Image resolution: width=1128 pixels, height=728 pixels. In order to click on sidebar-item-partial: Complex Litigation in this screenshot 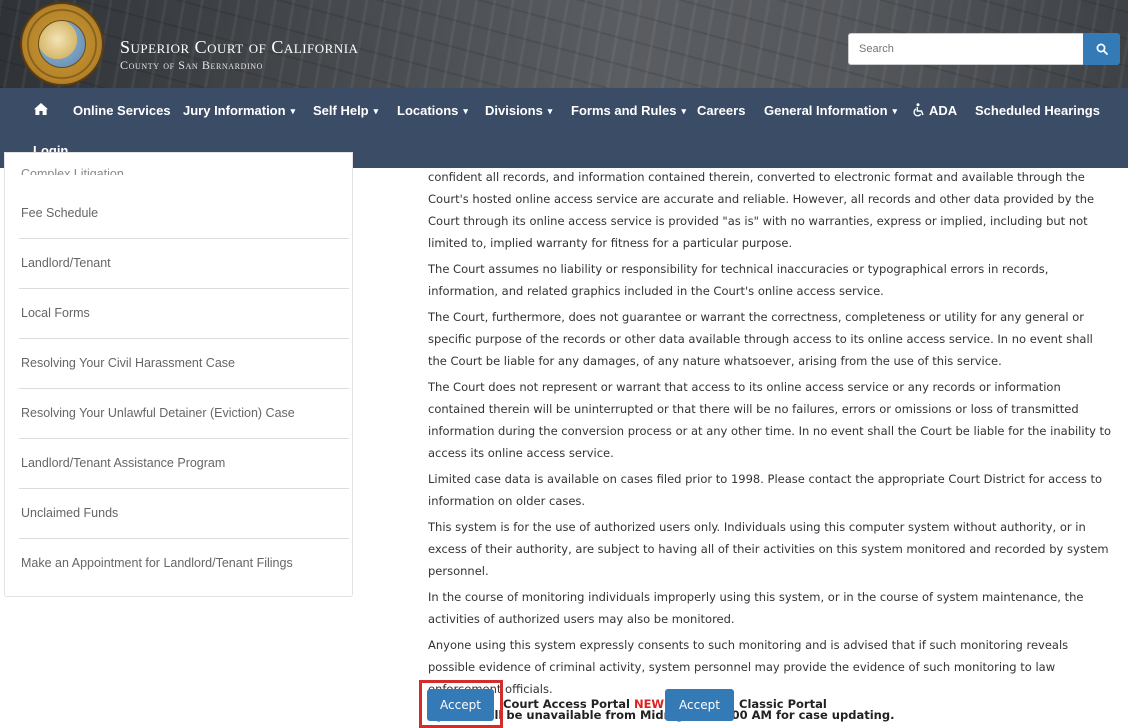, I will do `click(72, 171)`.